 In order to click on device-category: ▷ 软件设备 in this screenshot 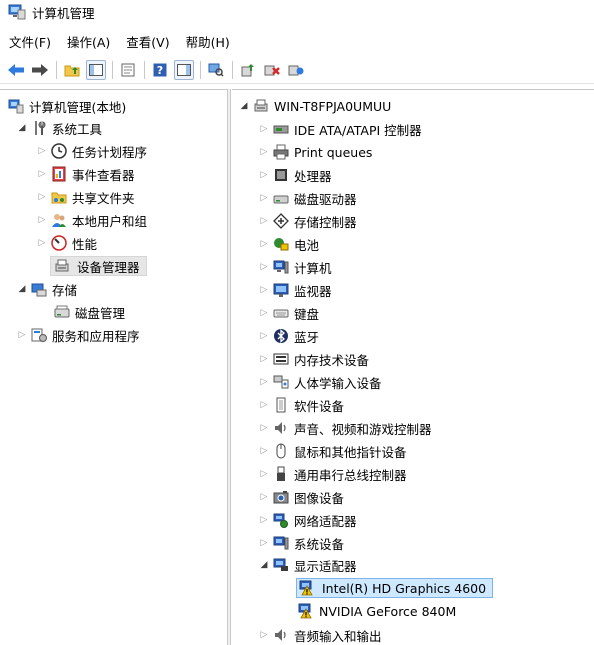, I will do `click(301, 405)`.